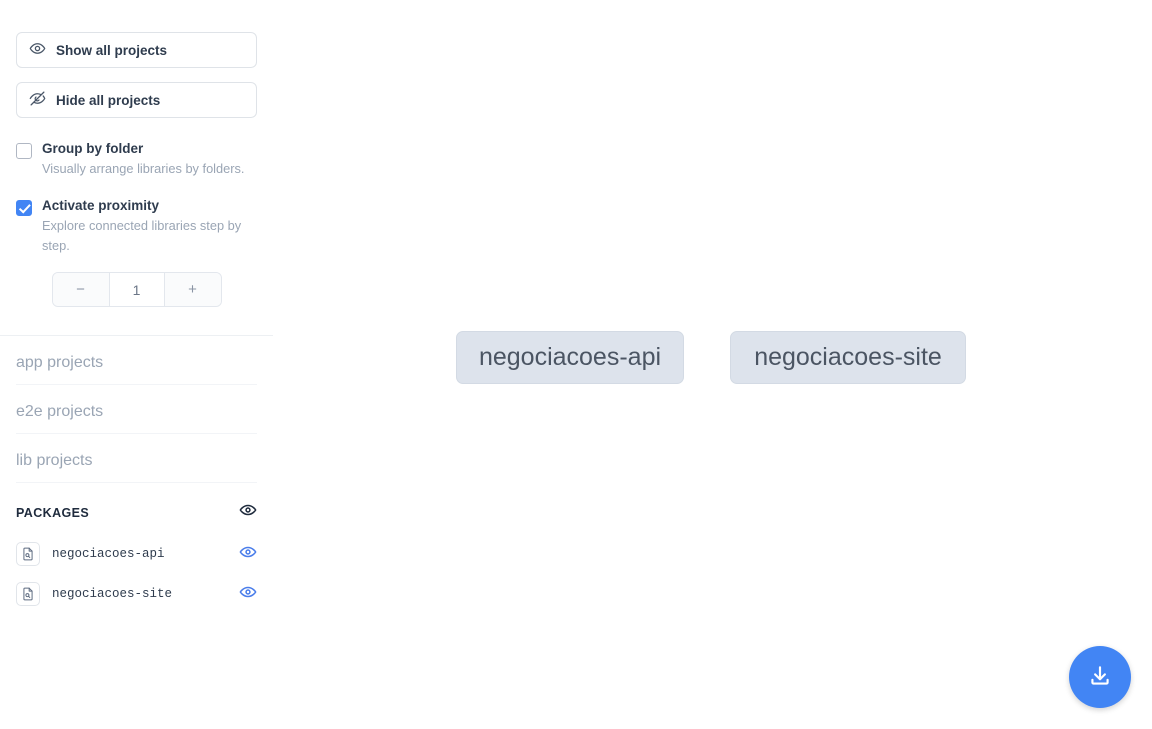  What do you see at coordinates (108, 554) in the screenshot?
I see `package-name-negociacoes-api: negociacoes-api` at bounding box center [108, 554].